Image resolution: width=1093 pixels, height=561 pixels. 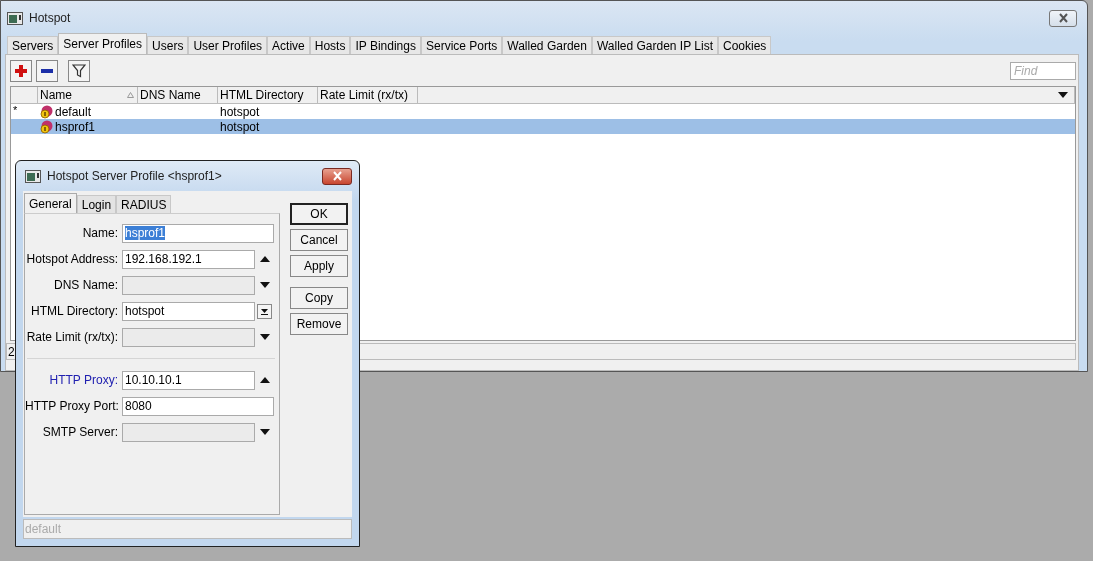 What do you see at coordinates (330, 45) in the screenshot?
I see `tab: Hosts` at bounding box center [330, 45].